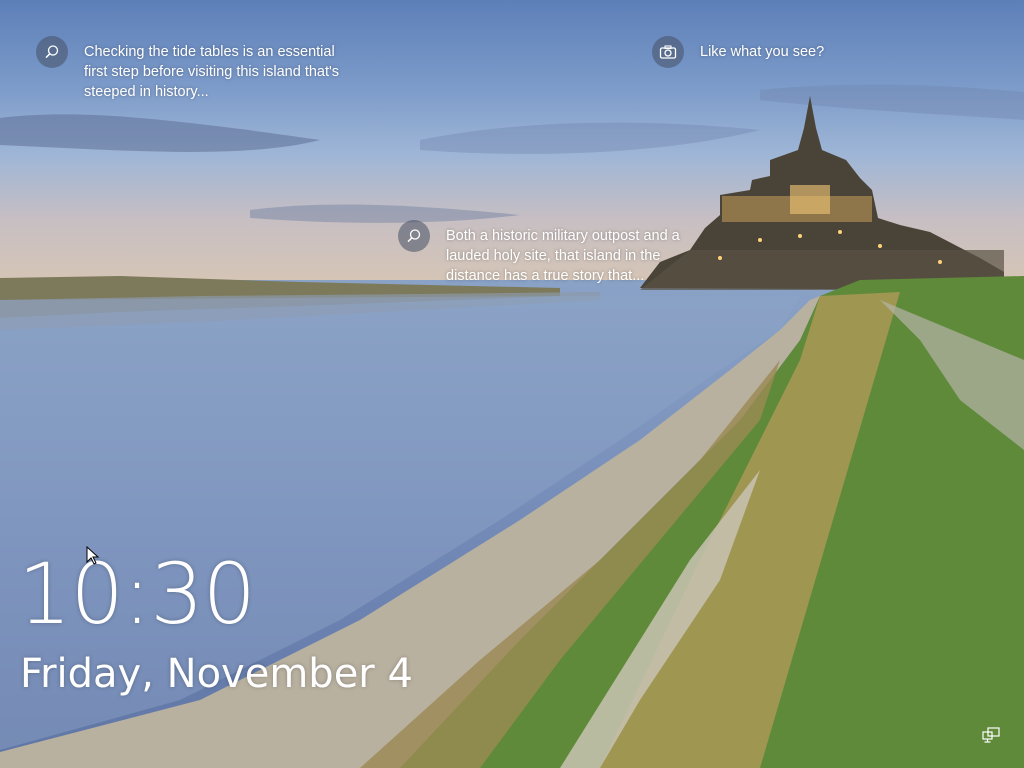 The height and width of the screenshot is (768, 1024). What do you see at coordinates (137, 594) in the screenshot?
I see `clock-time: 10:30` at bounding box center [137, 594].